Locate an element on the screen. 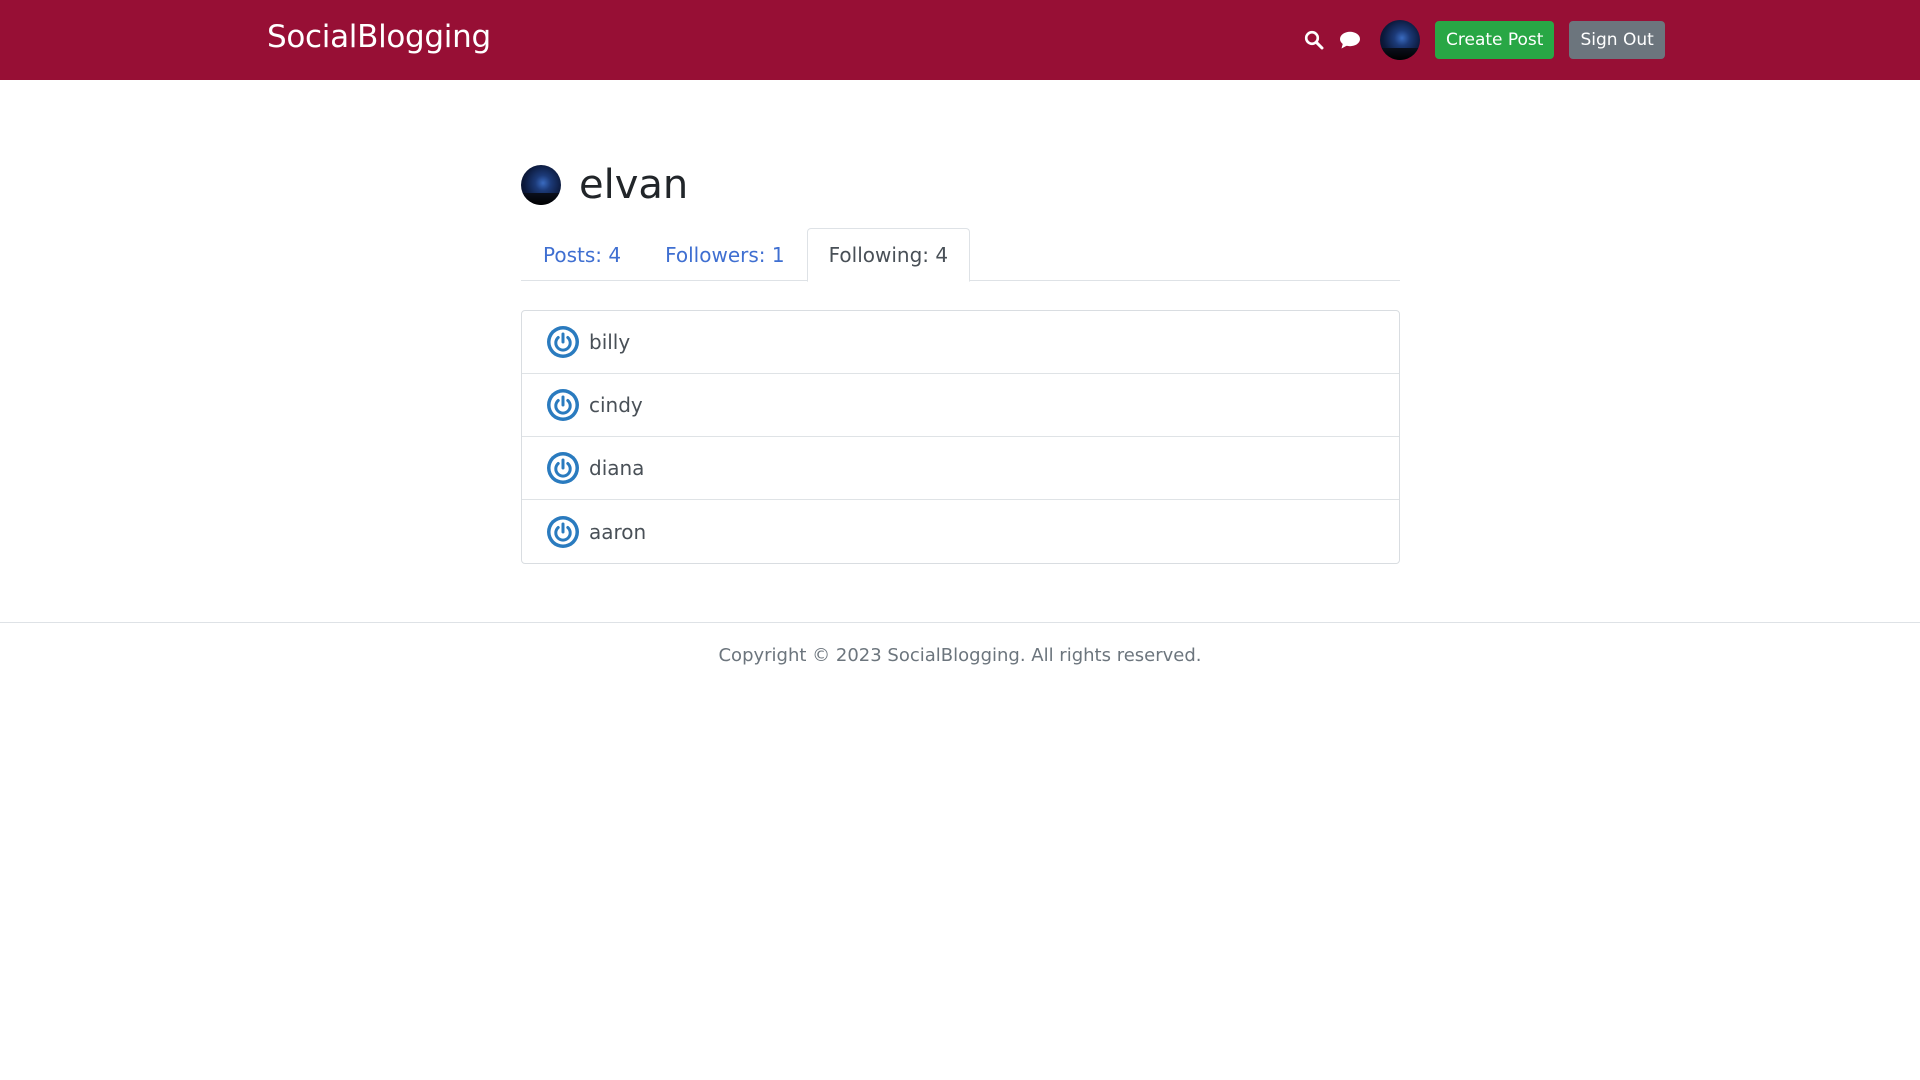 Image resolution: width=1920 pixels, height=1080 pixels. navbar-actions: Create Post Sign Out is located at coordinates (1482, 40).